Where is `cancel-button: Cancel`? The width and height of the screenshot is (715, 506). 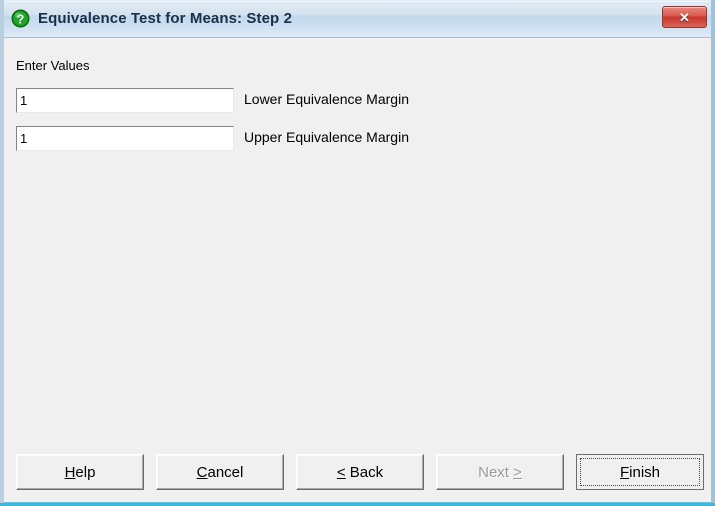 cancel-button: Cancel is located at coordinates (220, 472).